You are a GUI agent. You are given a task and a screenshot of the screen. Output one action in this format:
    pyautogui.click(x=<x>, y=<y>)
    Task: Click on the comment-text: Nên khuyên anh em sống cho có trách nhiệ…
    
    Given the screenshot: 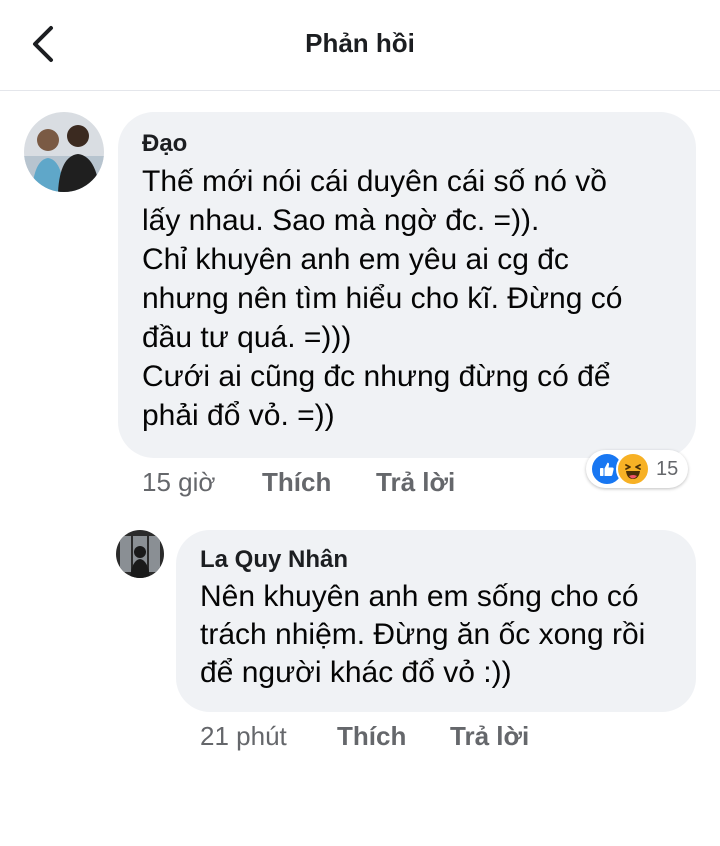 What is the action you would take?
    pyautogui.click(x=423, y=634)
    